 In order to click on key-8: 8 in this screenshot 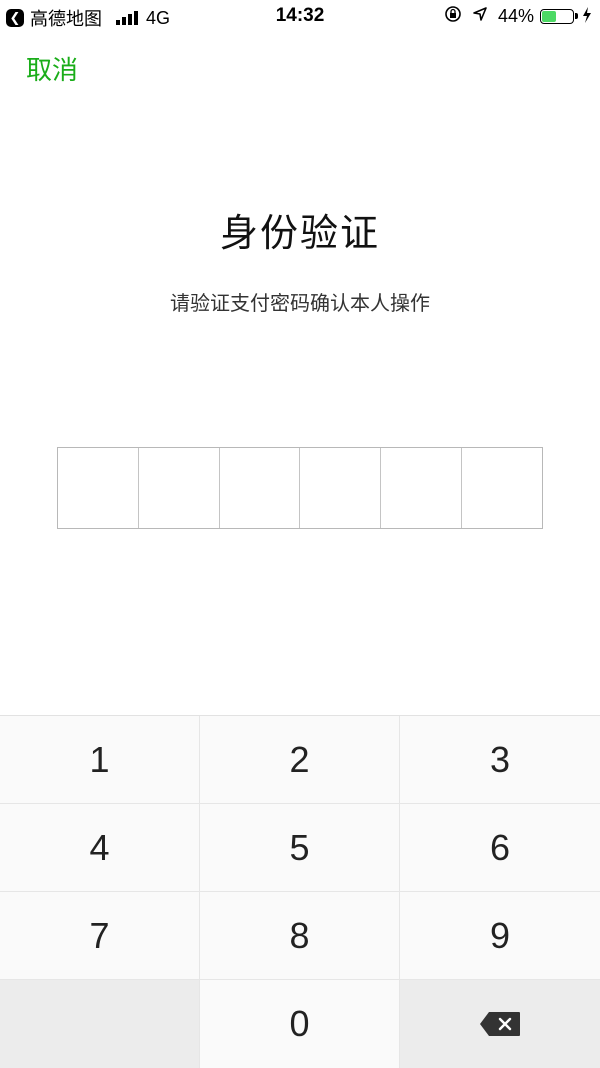, I will do `click(300, 936)`.